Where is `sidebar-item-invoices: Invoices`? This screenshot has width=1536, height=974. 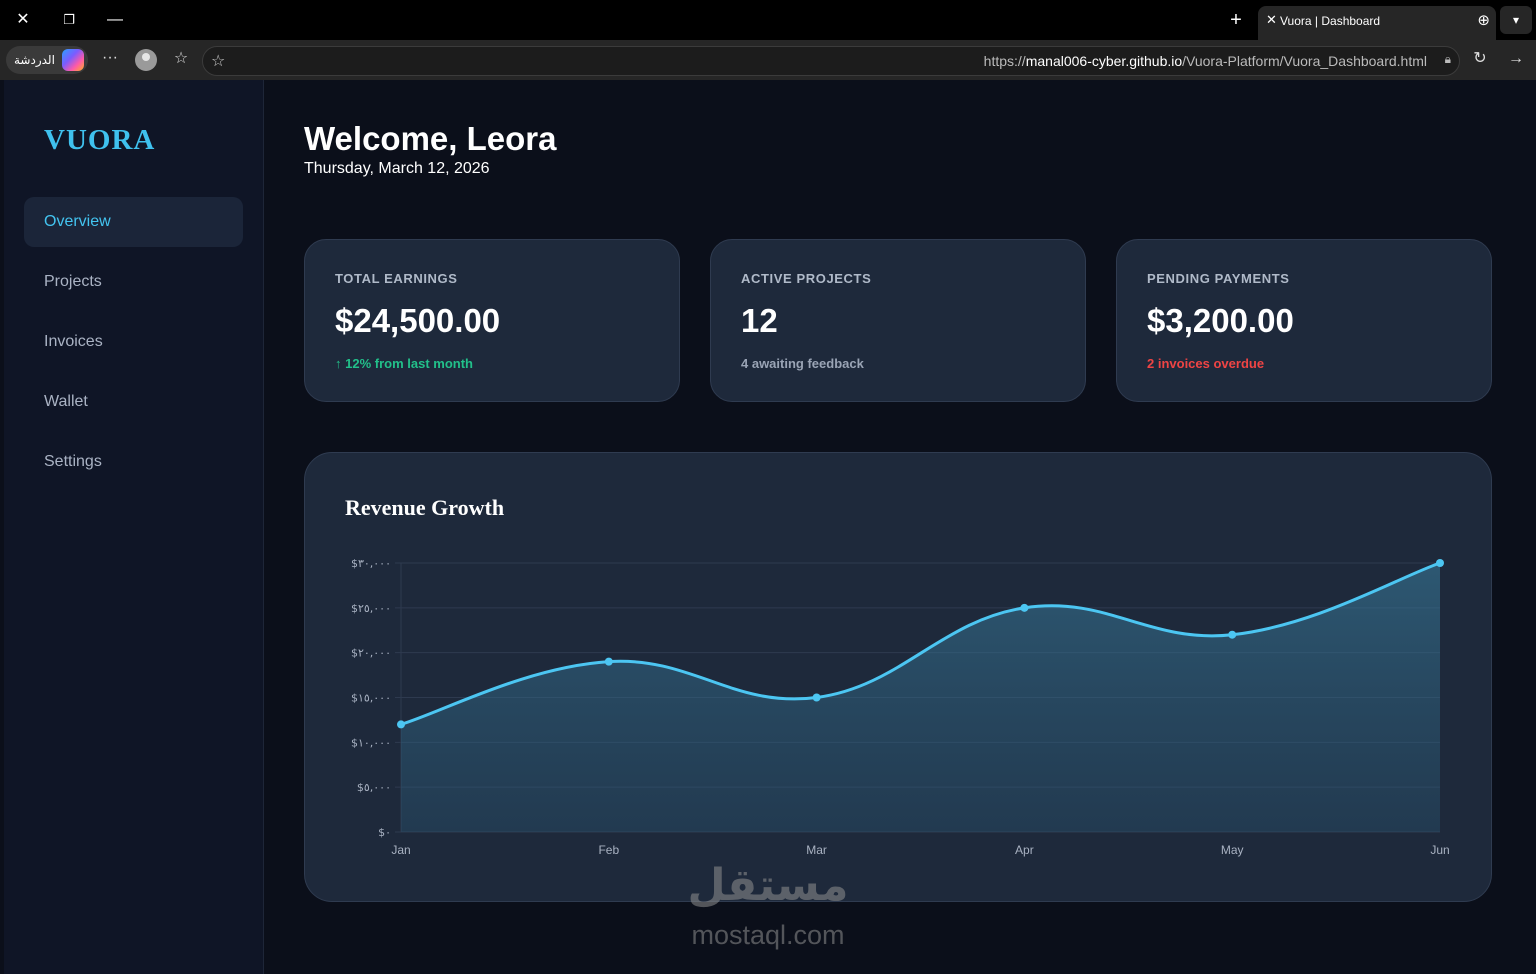 sidebar-item-invoices: Invoices is located at coordinates (133, 342).